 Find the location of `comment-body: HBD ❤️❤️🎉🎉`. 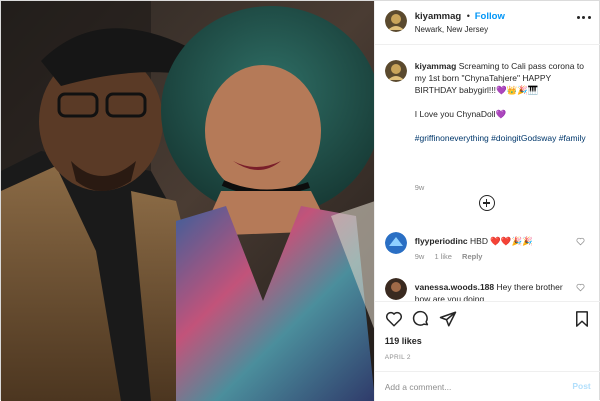

comment-body: HBD ❤️❤️🎉🎉 is located at coordinates (501, 241).